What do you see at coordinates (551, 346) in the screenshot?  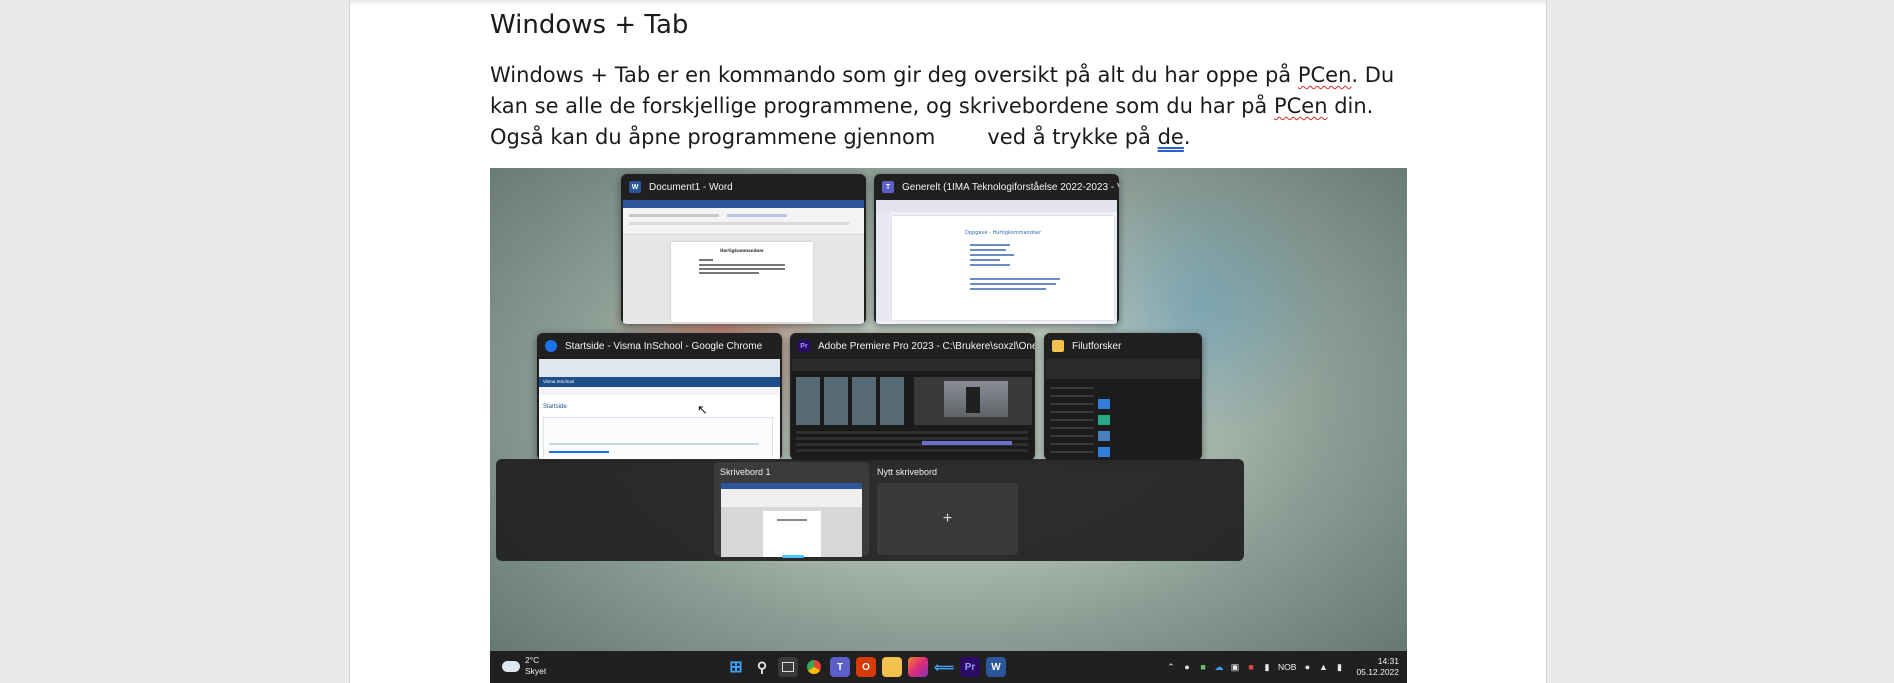 I see `chrome-icon` at bounding box center [551, 346].